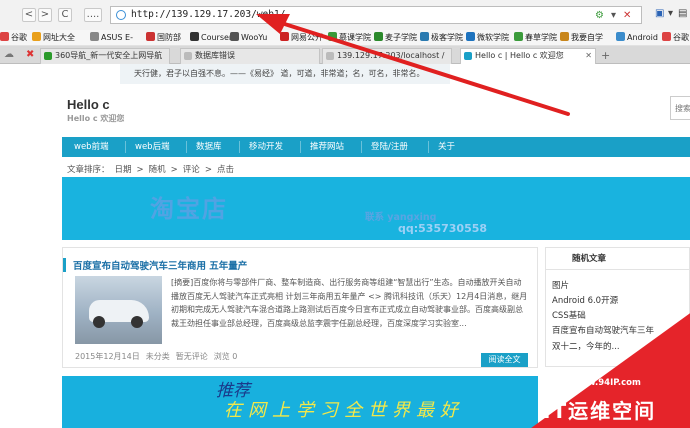  Describe the element at coordinates (9, 54) in the screenshot. I see `cloud-icon: ☁` at that location.